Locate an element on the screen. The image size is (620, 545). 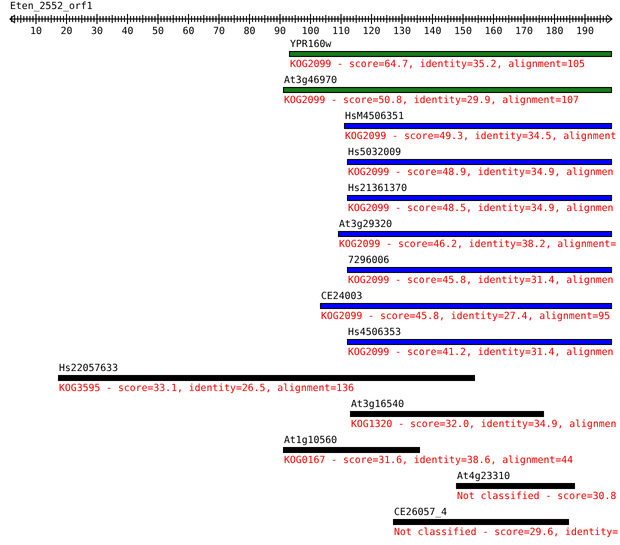
tick-label: 130 is located at coordinates (402, 32).